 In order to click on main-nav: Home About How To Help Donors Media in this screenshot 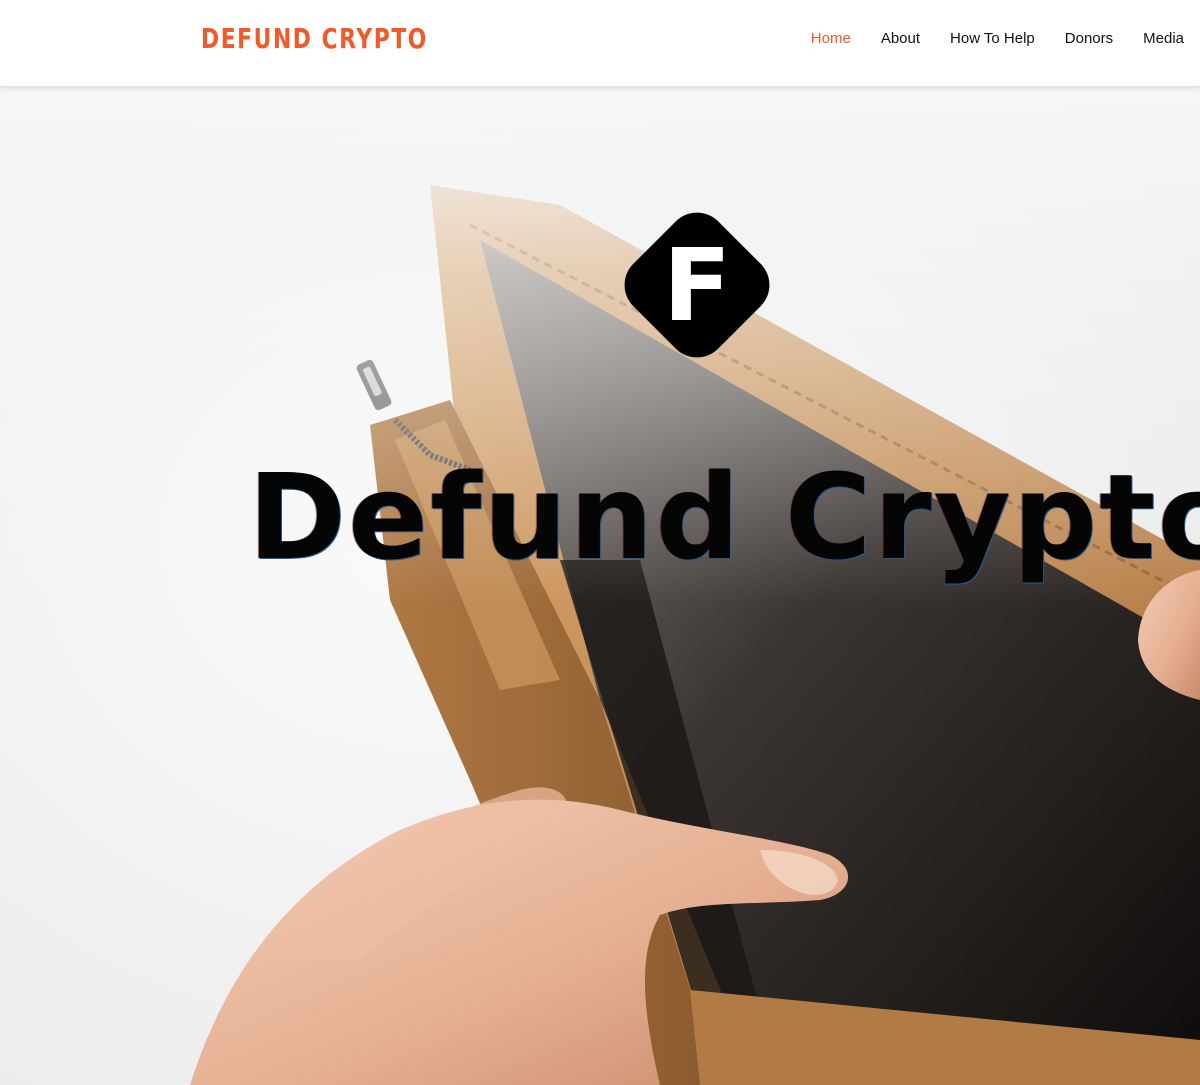, I will do `click(997, 38)`.